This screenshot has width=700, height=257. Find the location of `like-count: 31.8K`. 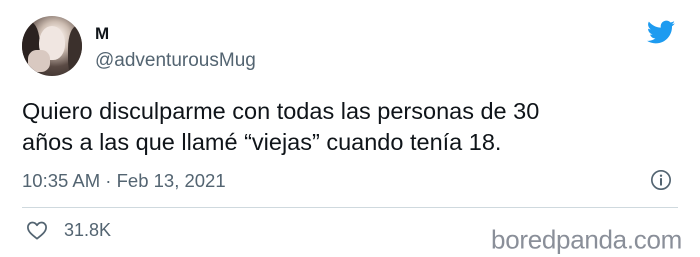

like-count: 31.8K is located at coordinates (88, 230).